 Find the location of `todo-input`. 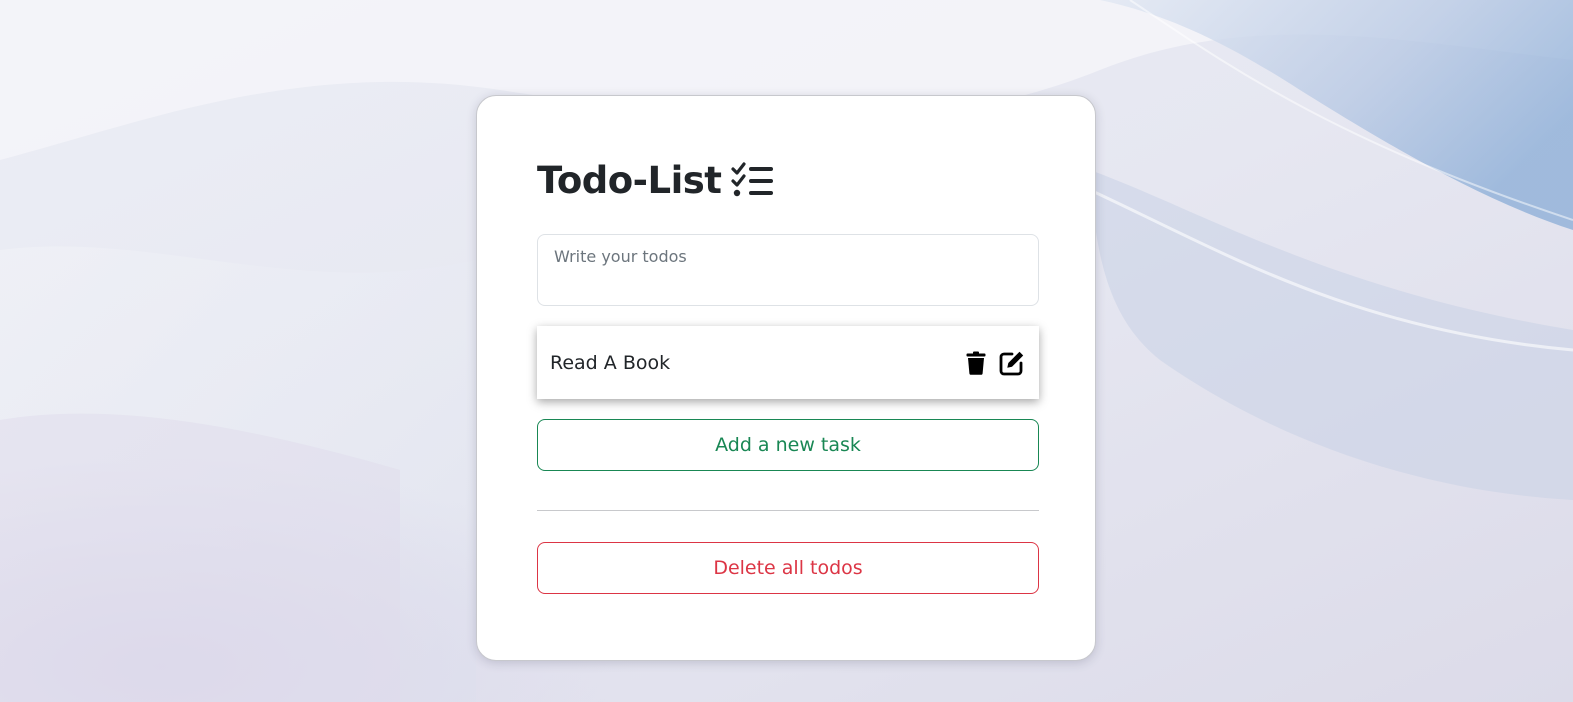

todo-input is located at coordinates (788, 270).